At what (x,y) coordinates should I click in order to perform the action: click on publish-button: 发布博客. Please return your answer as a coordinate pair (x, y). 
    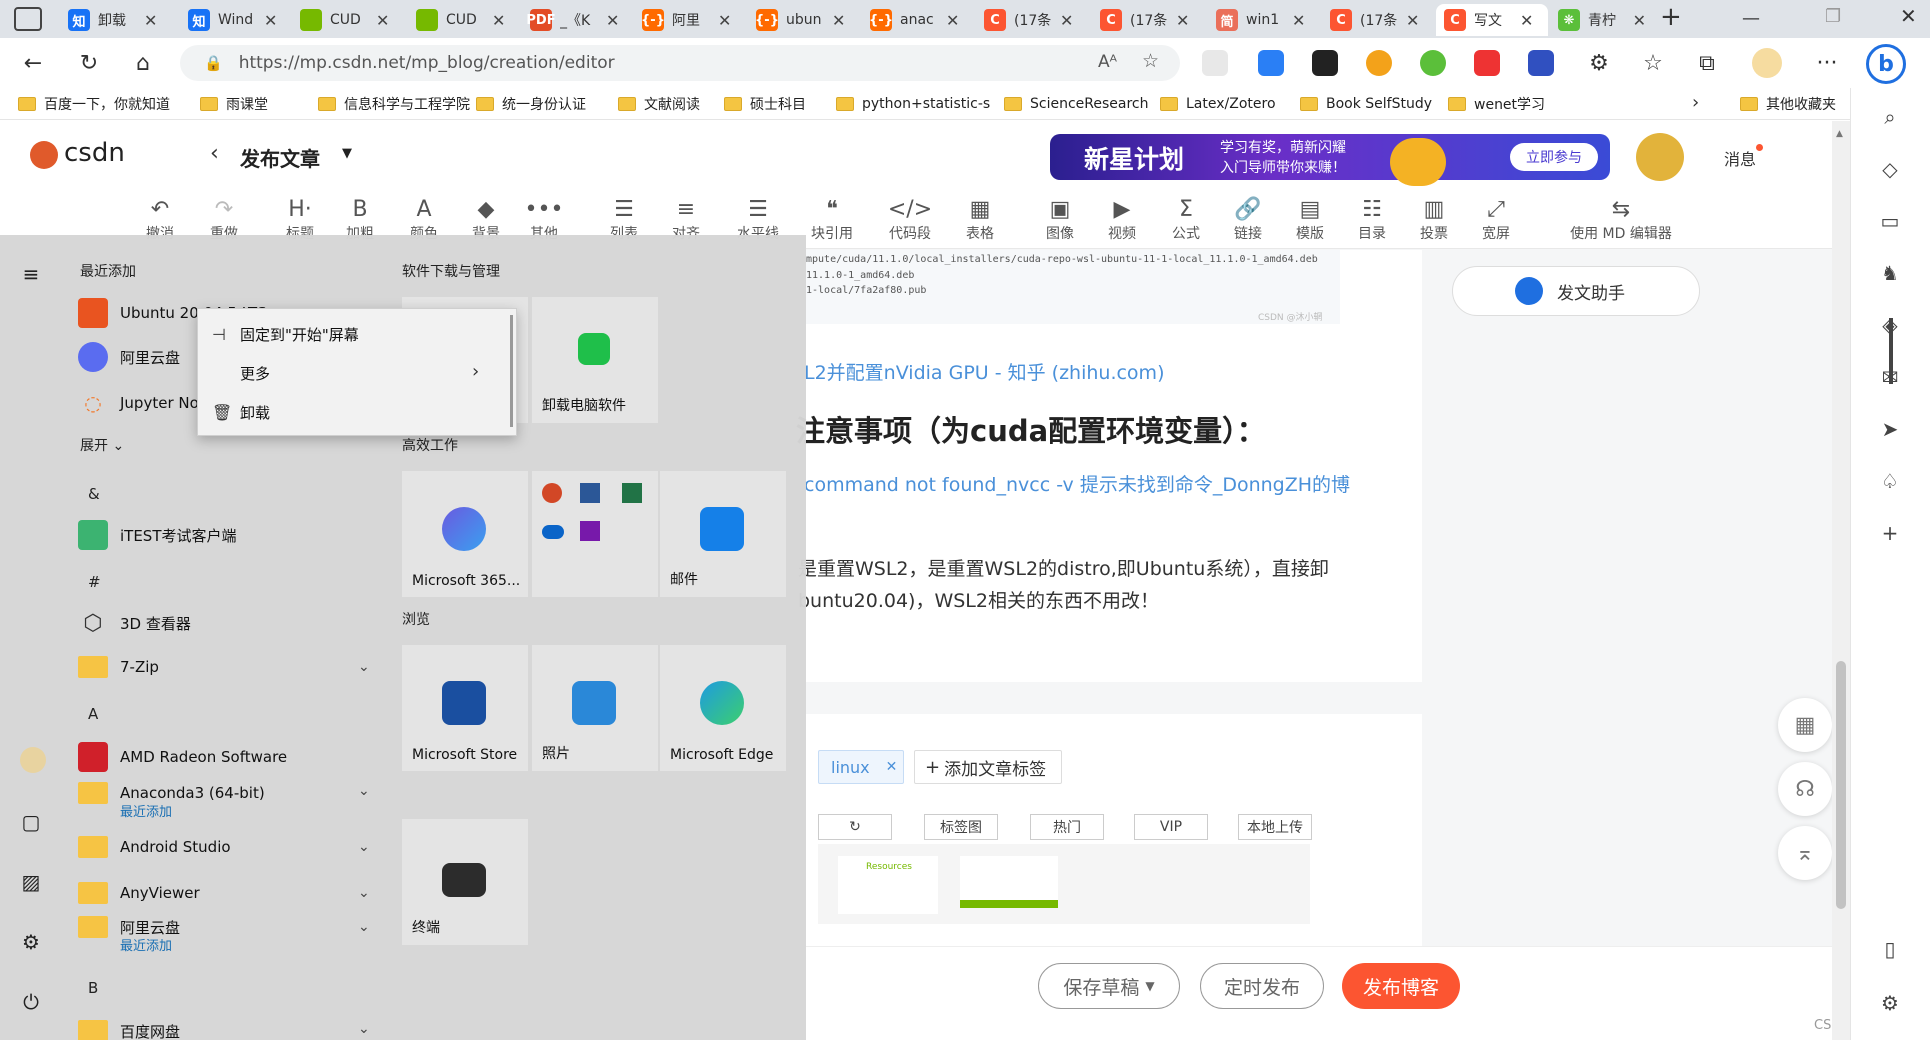
    Looking at the image, I should click on (1401, 986).